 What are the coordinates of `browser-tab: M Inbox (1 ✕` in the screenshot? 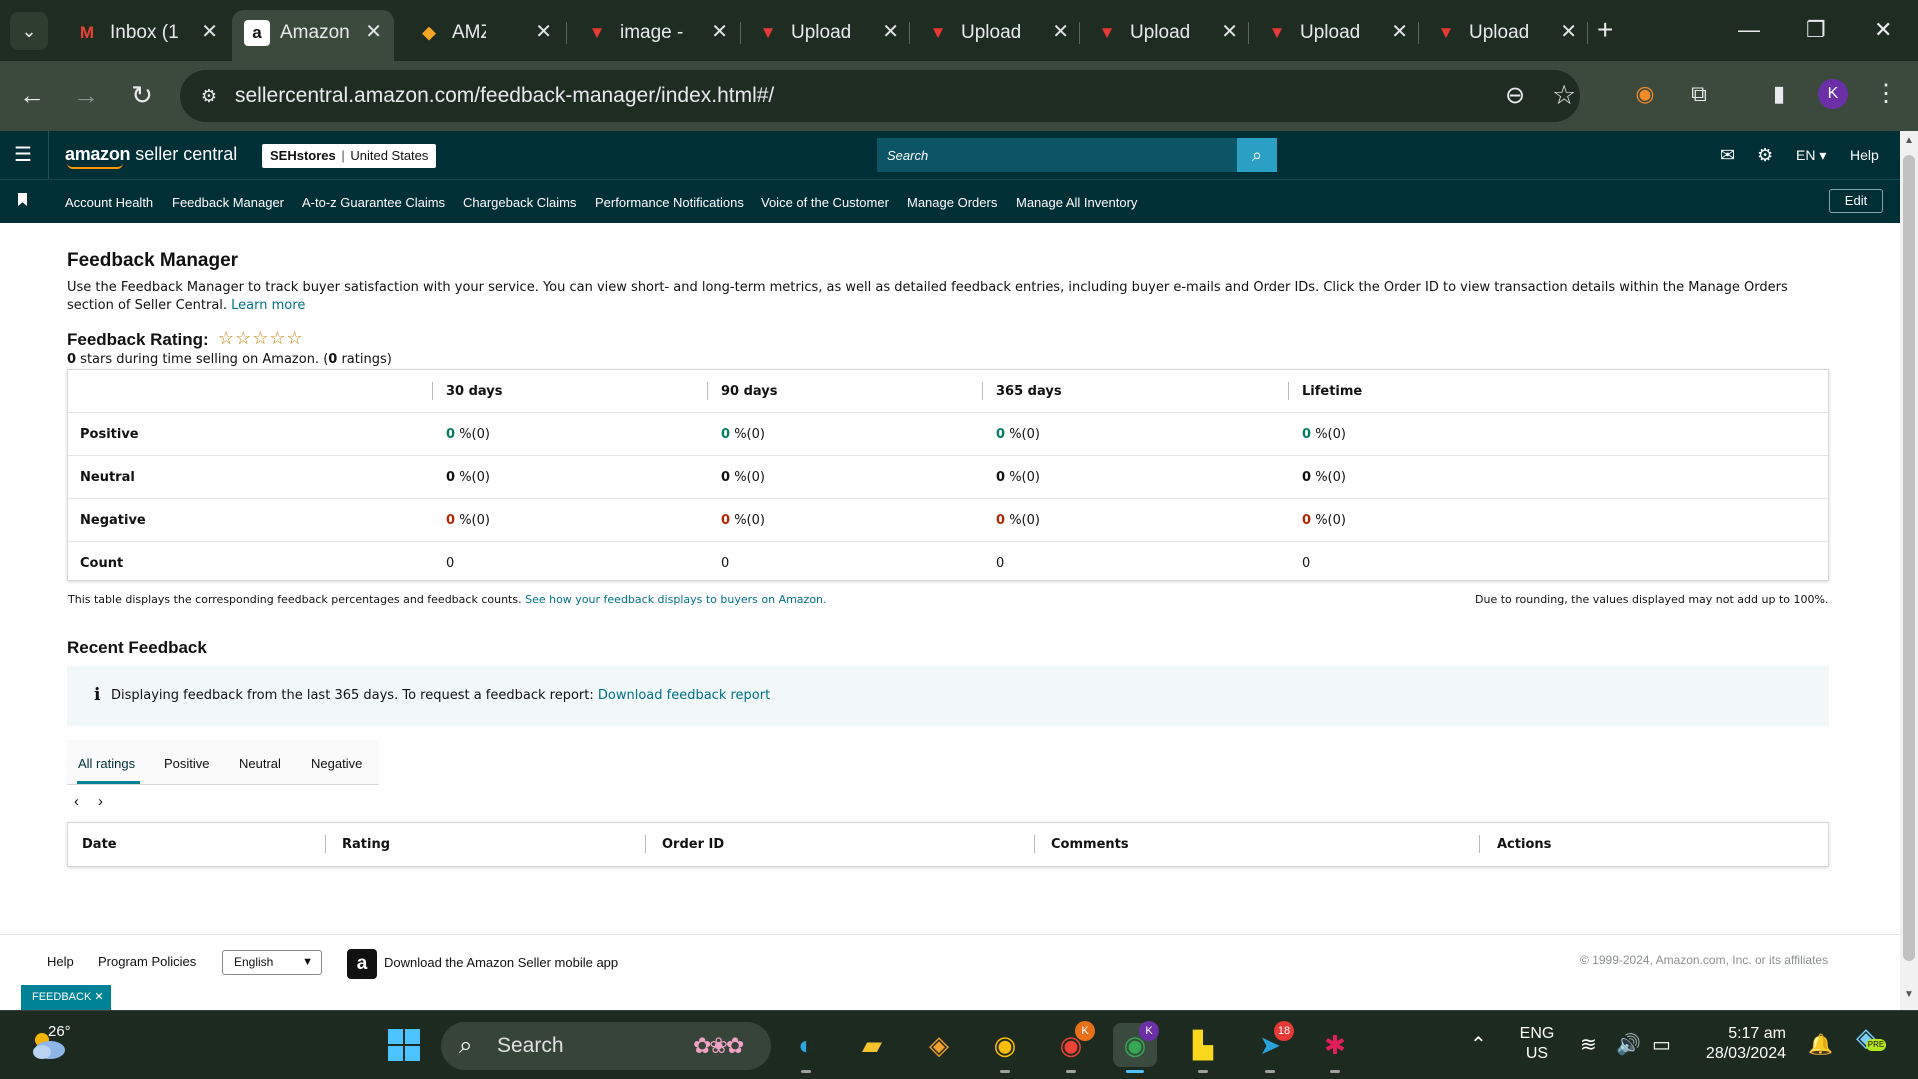 It's located at (146, 35).